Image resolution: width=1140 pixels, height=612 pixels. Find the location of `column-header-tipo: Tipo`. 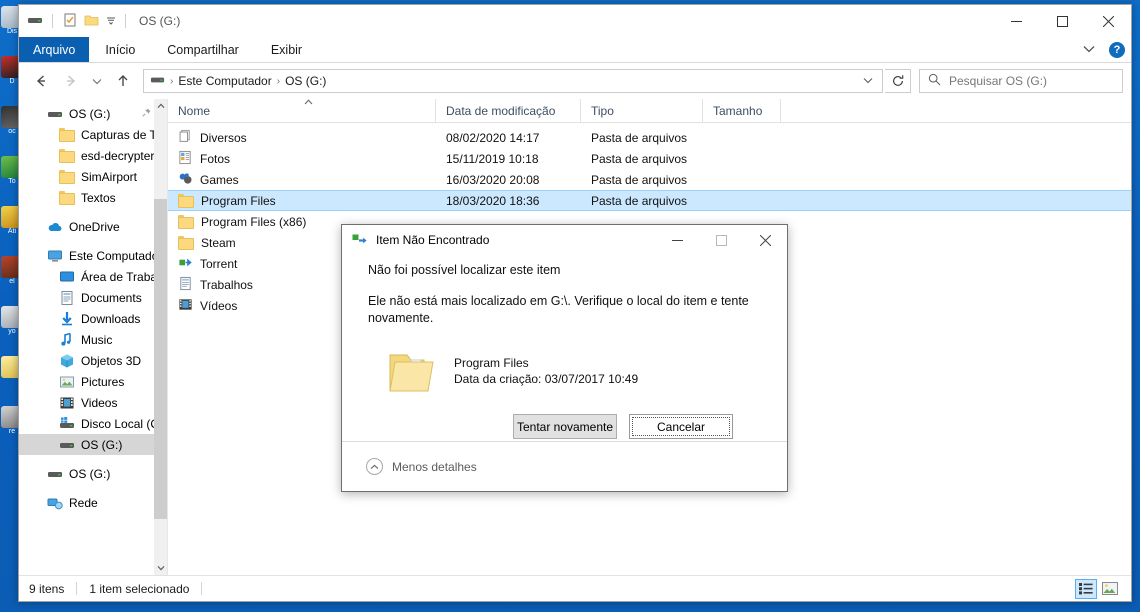

column-header-tipo: Tipo is located at coordinates (642, 110).